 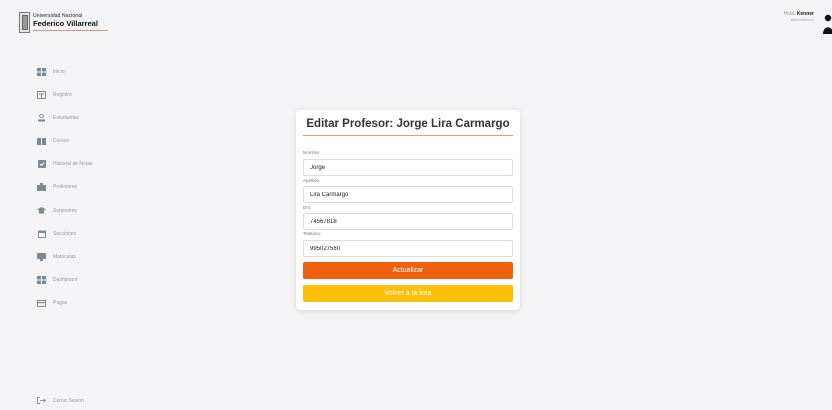 What do you see at coordinates (408, 167) in the screenshot?
I see `nombre-field` at bounding box center [408, 167].